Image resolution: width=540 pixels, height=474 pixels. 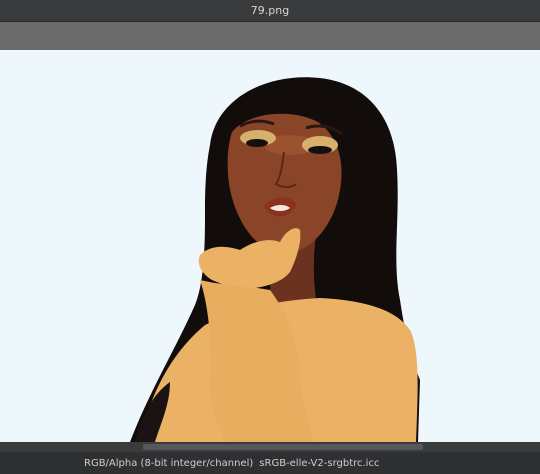 What do you see at coordinates (270, 36) in the screenshot?
I see `toolbar` at bounding box center [270, 36].